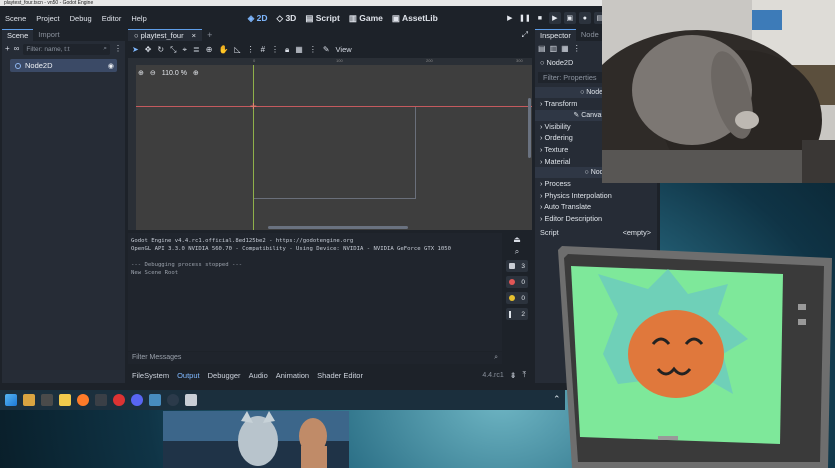 Image resolution: width=835 pixels, height=468 pixels. I want to click on mode-3d-label: 3D, so click(291, 17).